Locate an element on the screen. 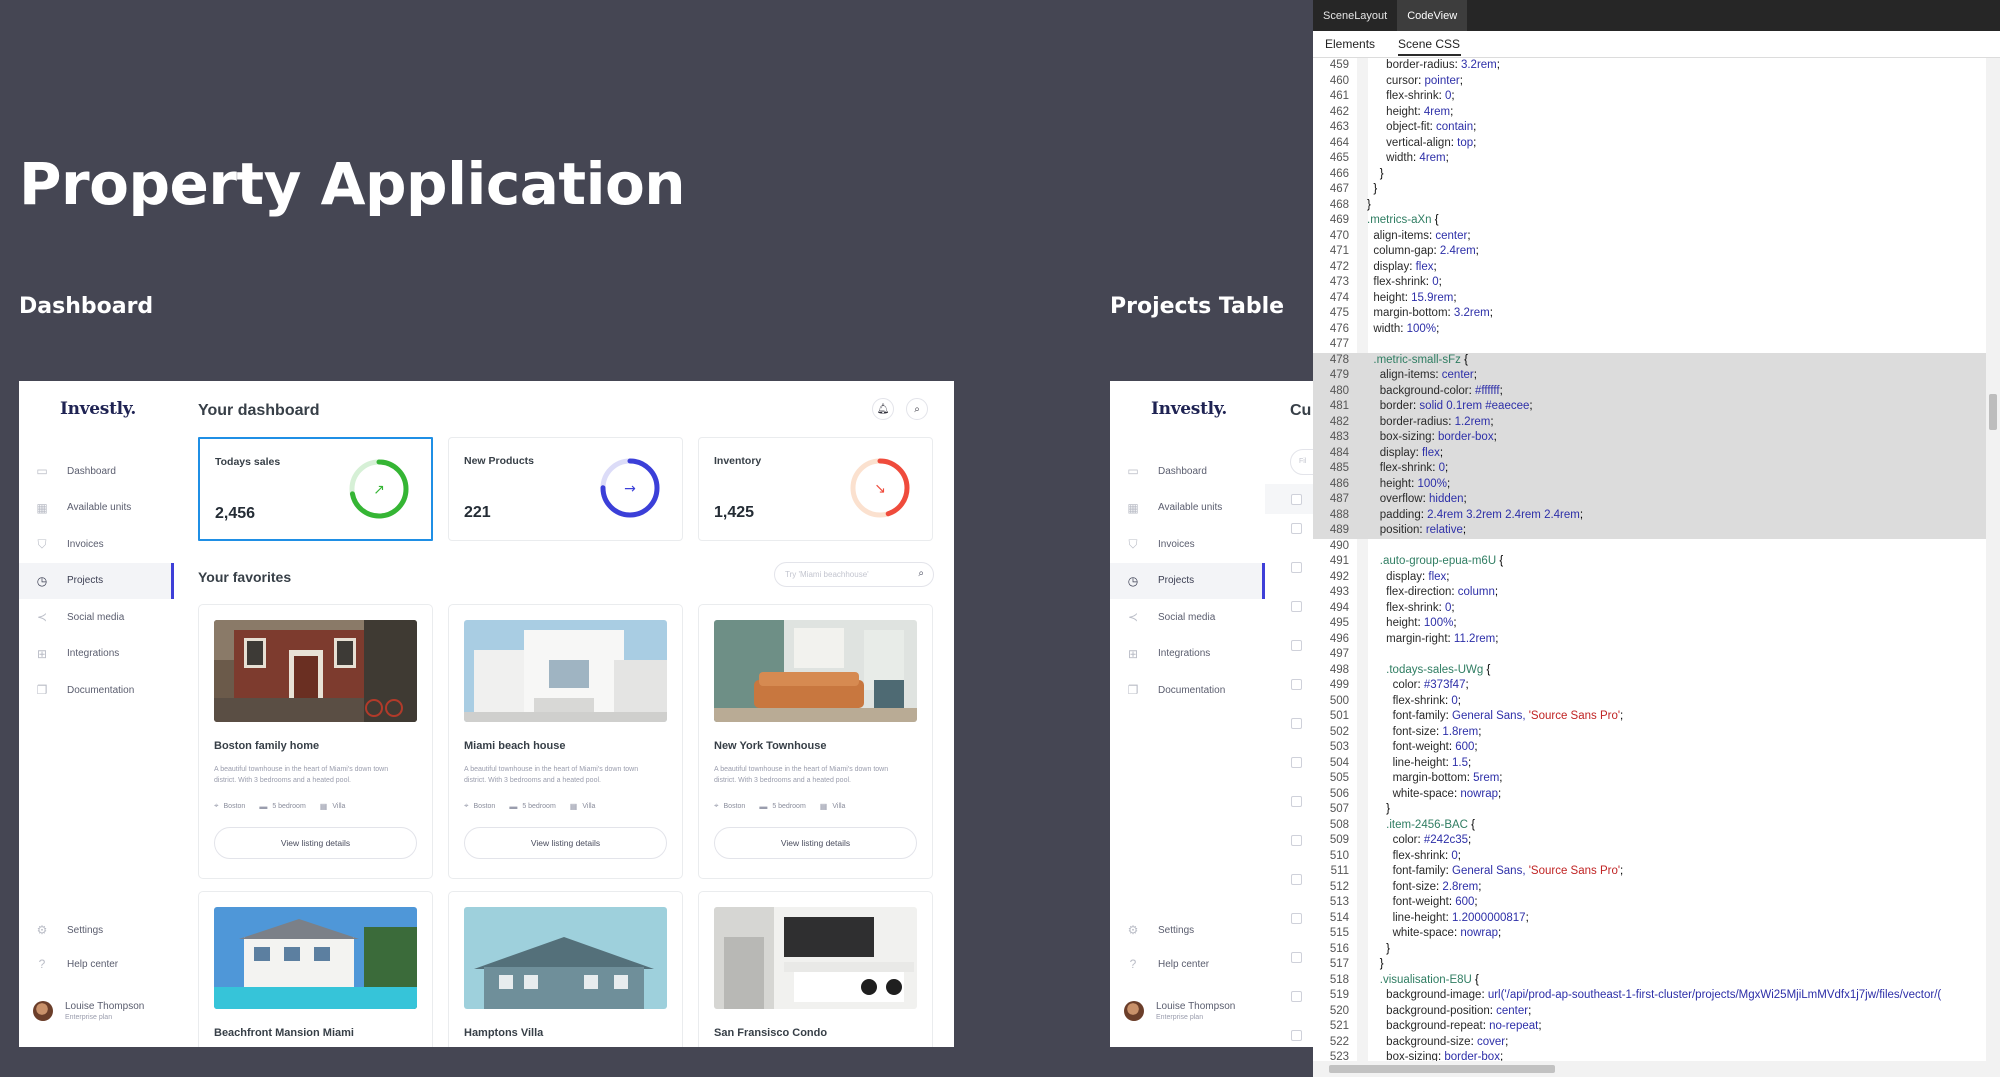 The width and height of the screenshot is (2000, 1077). code-line: 469 .metrics-aXn { is located at coordinates (1656, 221).